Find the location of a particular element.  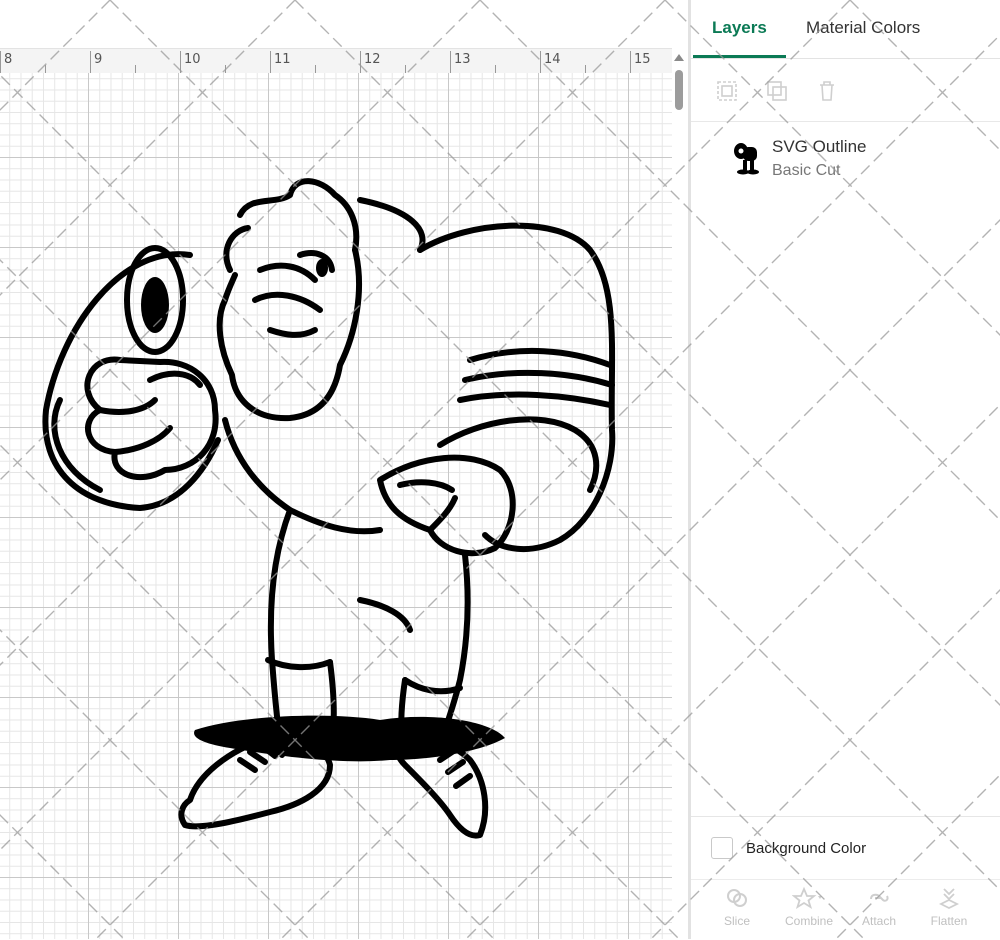

delete-icon is located at coordinates (827, 91).